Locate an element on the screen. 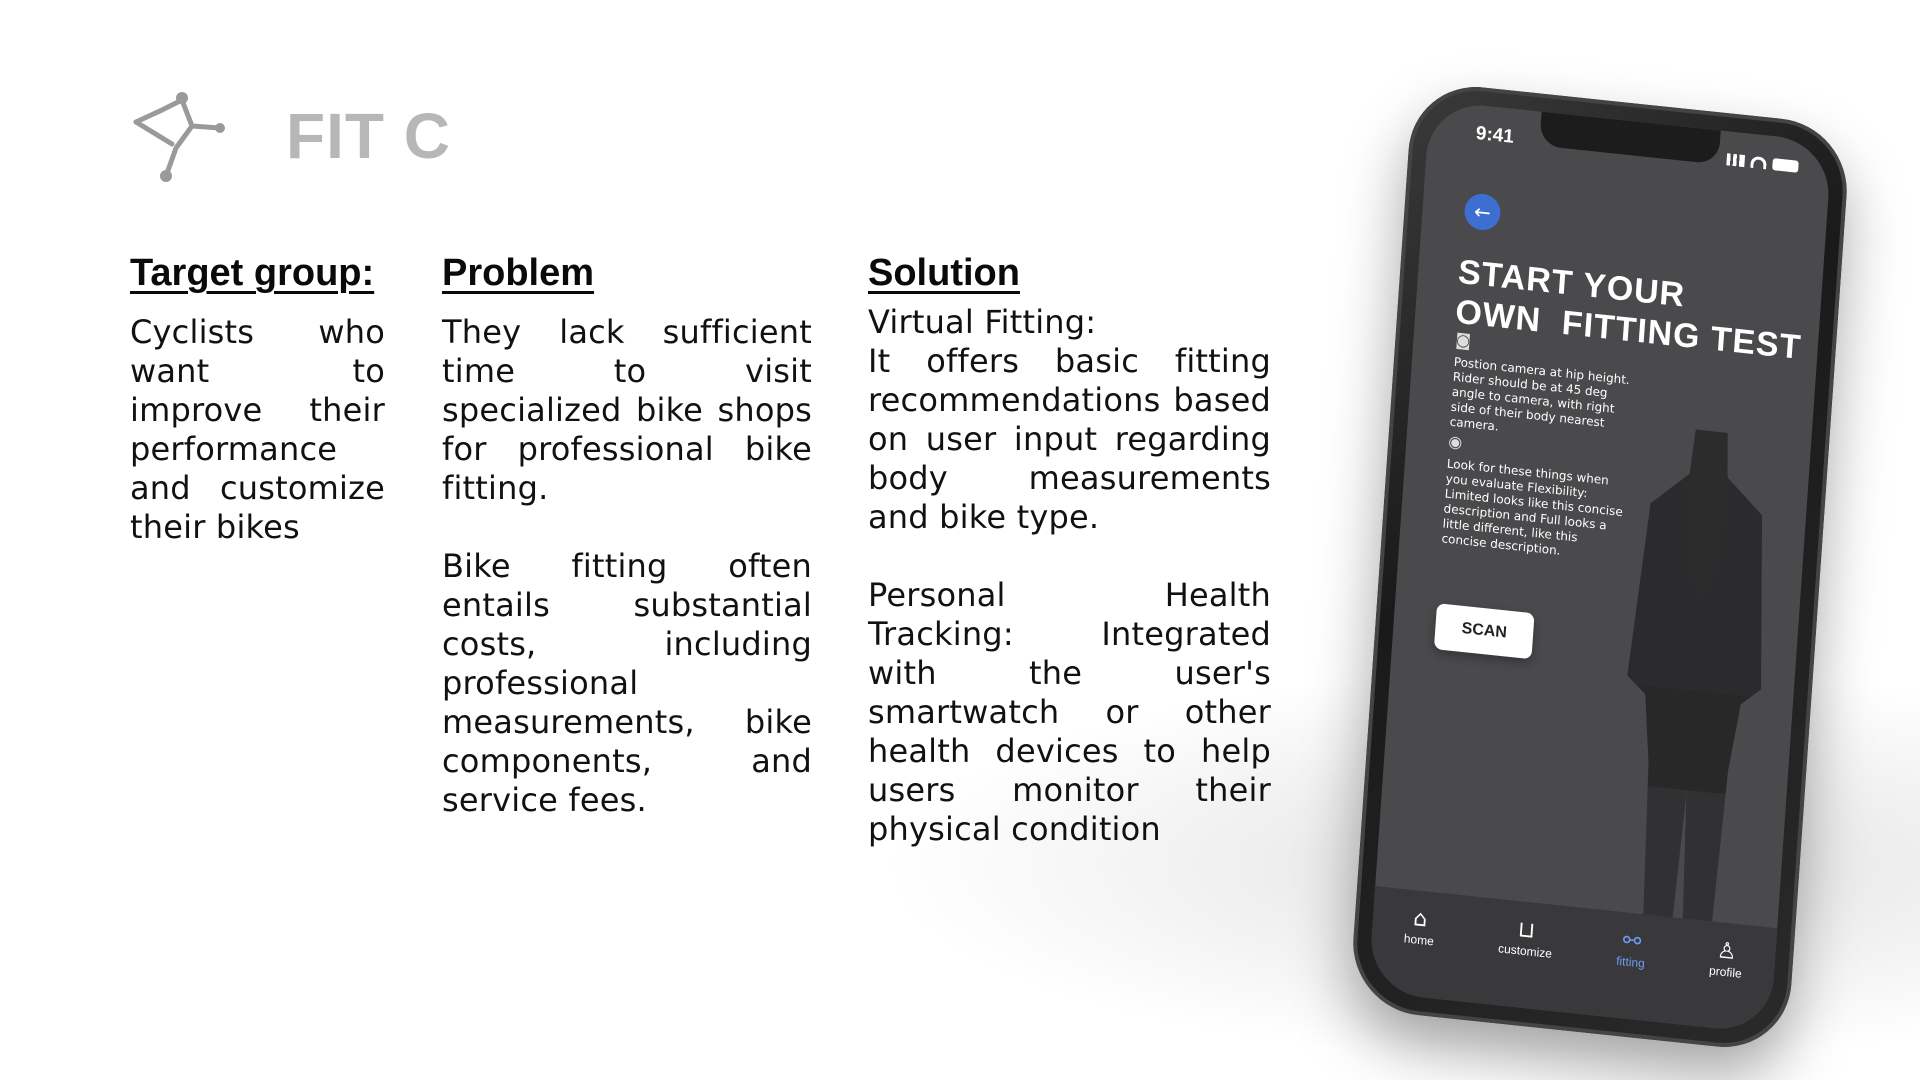 The height and width of the screenshot is (1080, 1920). tab-home-label: home is located at coordinates (1419, 940).